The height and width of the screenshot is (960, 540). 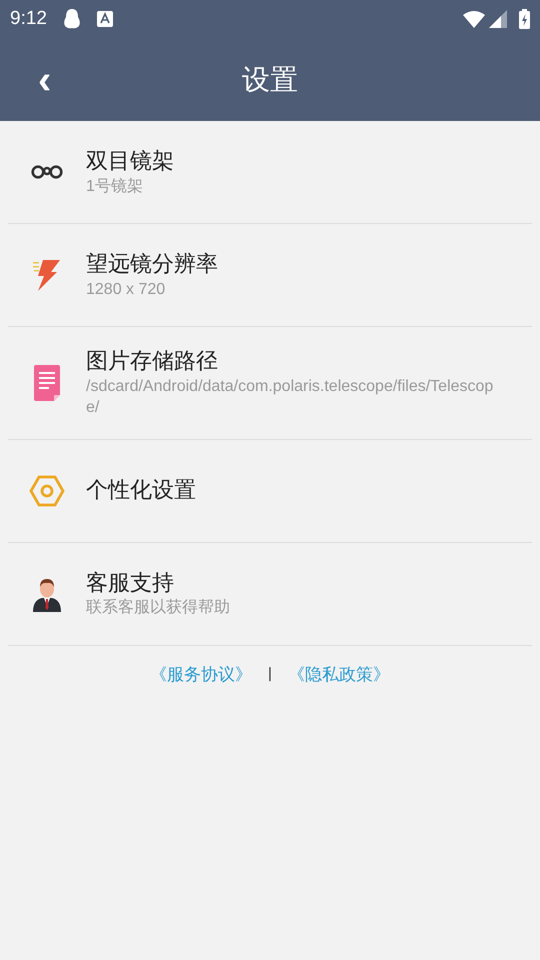 What do you see at coordinates (47, 172) in the screenshot?
I see `binoculars-icon` at bounding box center [47, 172].